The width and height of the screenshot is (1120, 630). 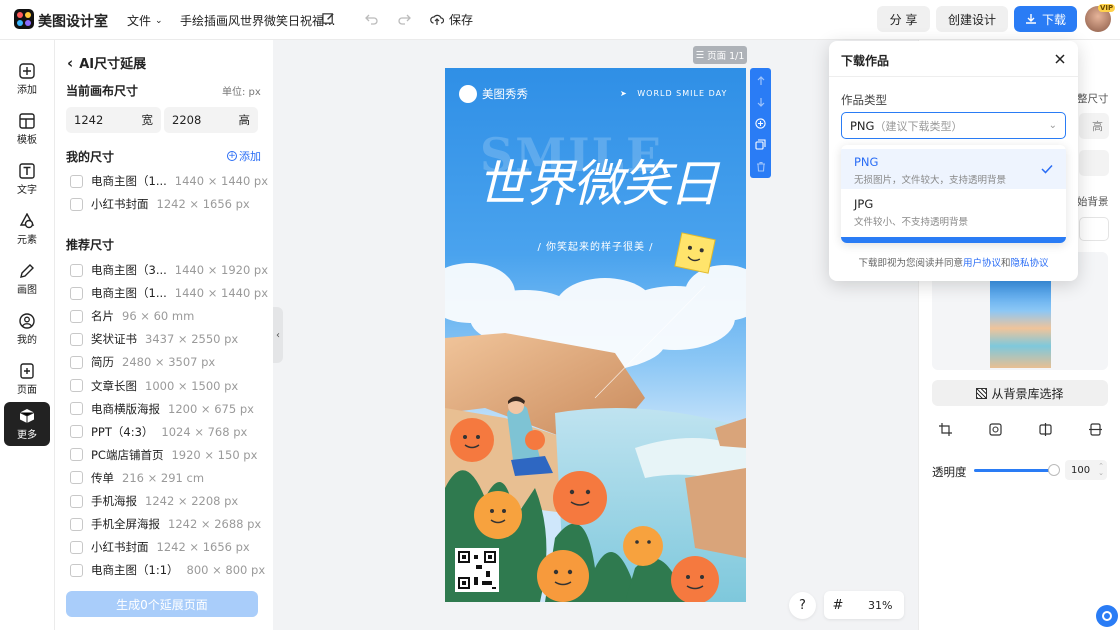 What do you see at coordinates (1107, 616) in the screenshot?
I see `assistant-button` at bounding box center [1107, 616].